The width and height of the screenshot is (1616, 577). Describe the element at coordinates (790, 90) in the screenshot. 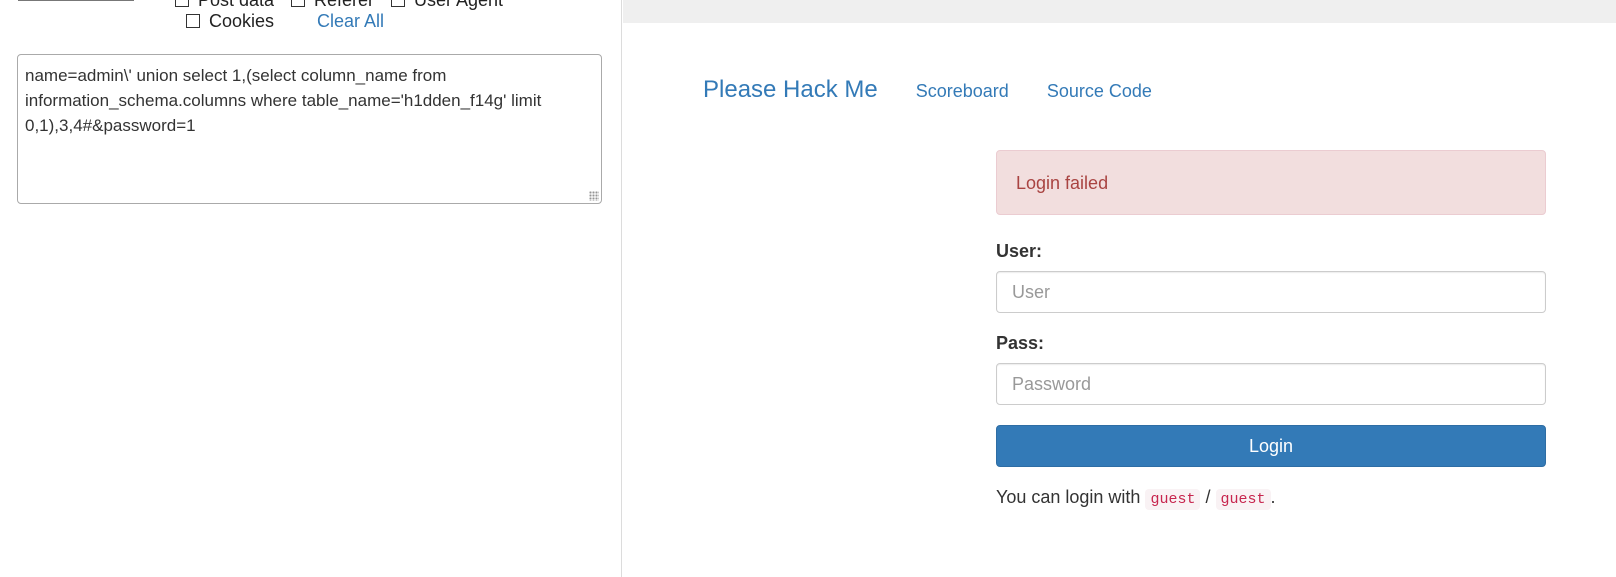

I see `brand-link: Please Hack Me` at that location.